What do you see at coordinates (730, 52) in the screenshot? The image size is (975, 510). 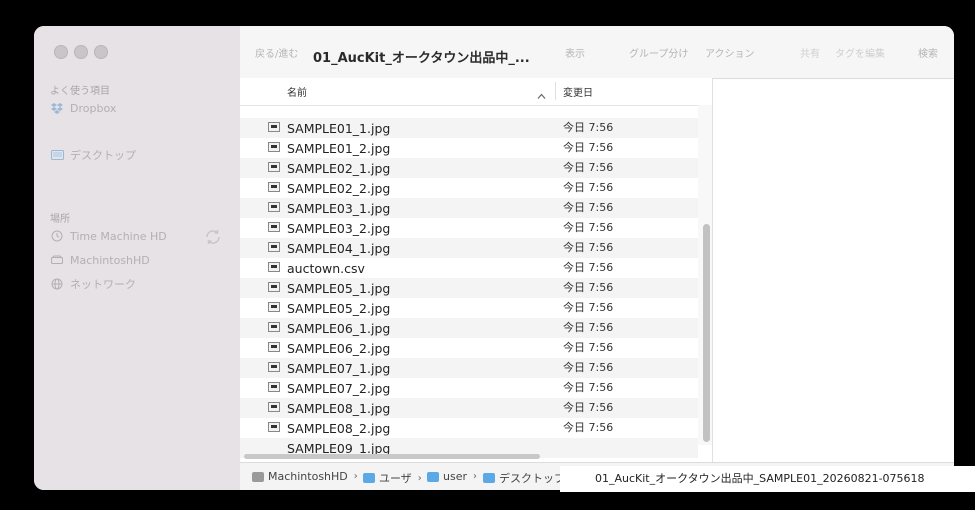 I see `action-button: アクション` at bounding box center [730, 52].